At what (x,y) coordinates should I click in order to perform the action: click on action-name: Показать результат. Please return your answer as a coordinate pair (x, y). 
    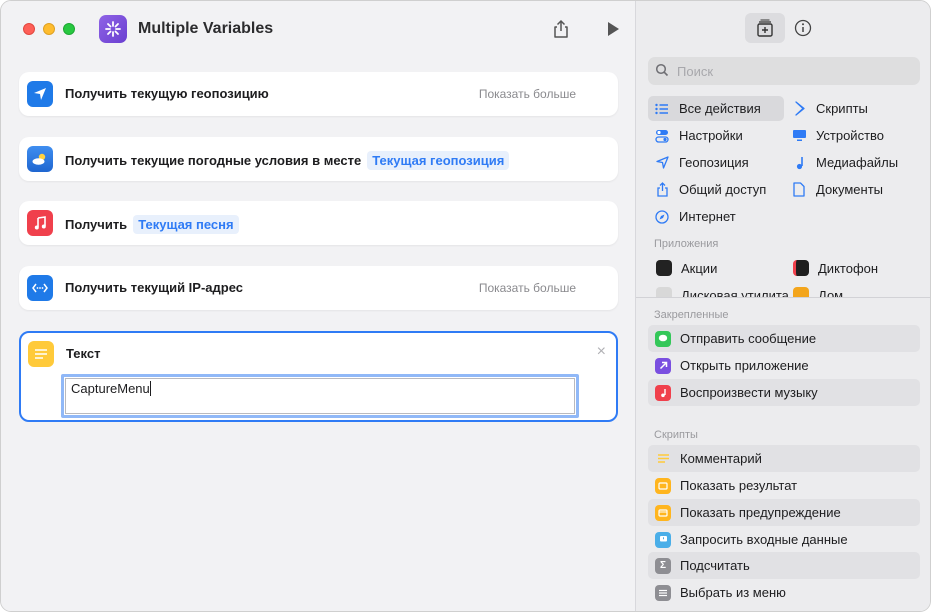
    Looking at the image, I should click on (739, 485).